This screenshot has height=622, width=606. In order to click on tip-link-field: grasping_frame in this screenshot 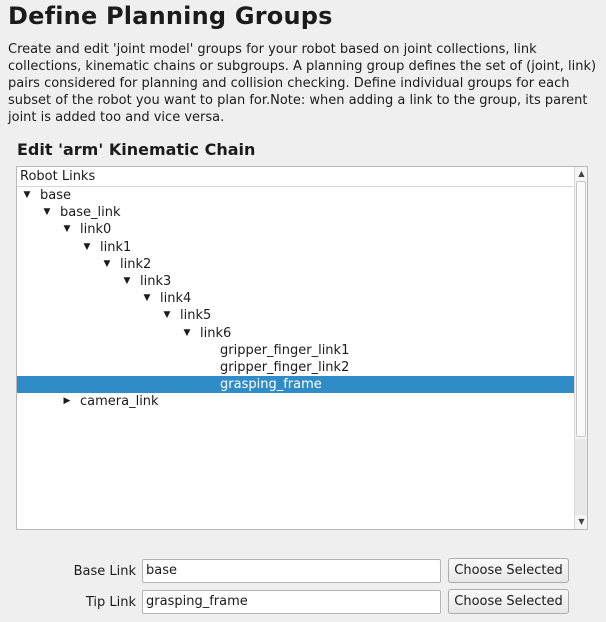, I will do `click(291, 602)`.